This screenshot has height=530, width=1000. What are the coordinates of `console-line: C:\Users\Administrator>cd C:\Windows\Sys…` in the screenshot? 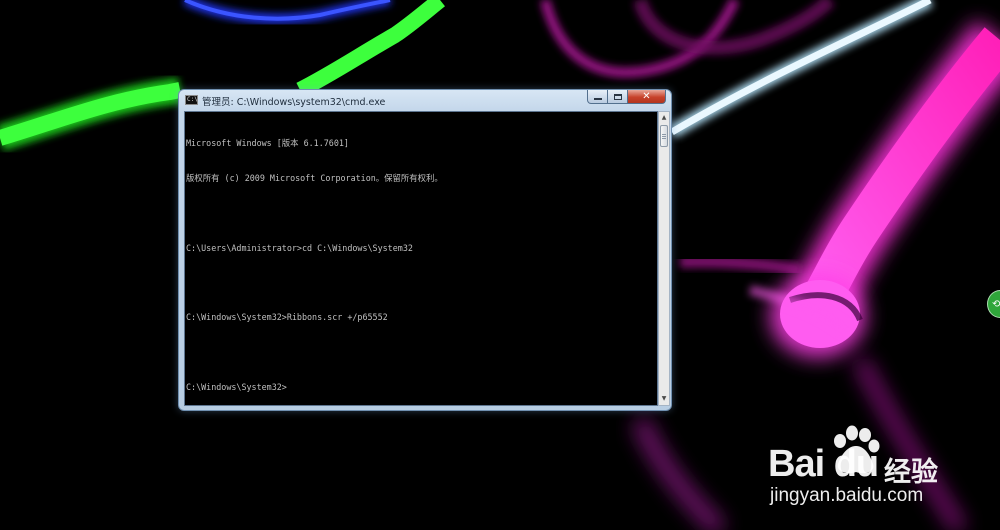 It's located at (299, 247).